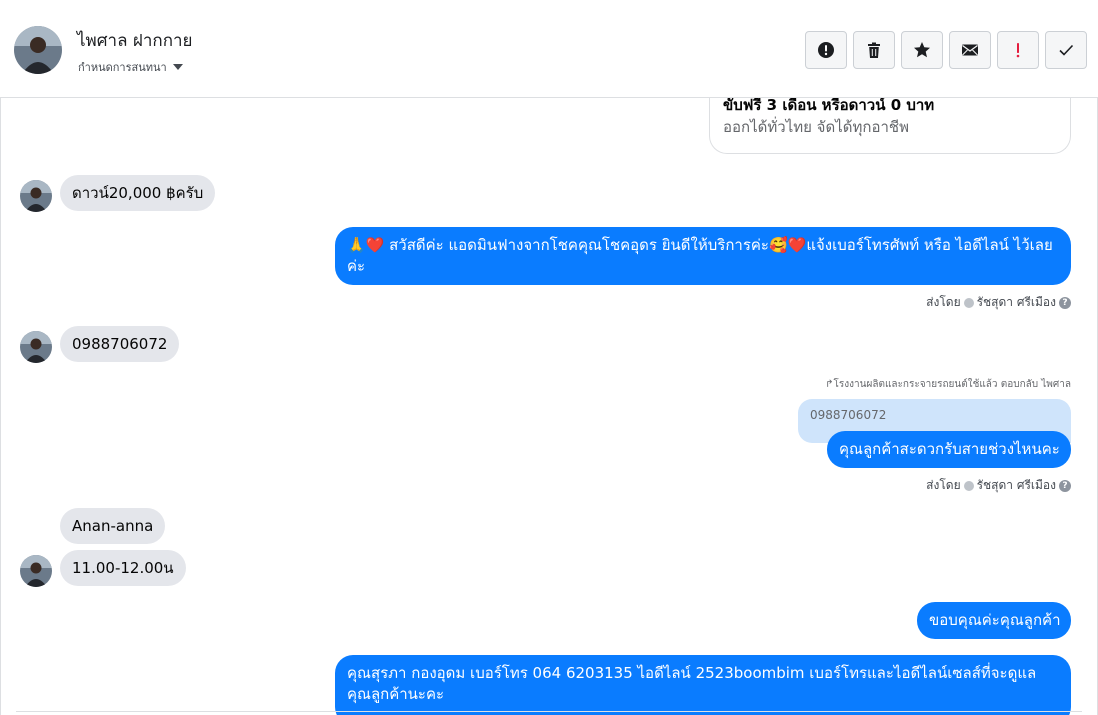 This screenshot has width=1098, height=715. What do you see at coordinates (949, 449) in the screenshot?
I see `message-outgoing: คุณลูกค้าสะดวกรับสายช่วงไหนคะ` at bounding box center [949, 449].